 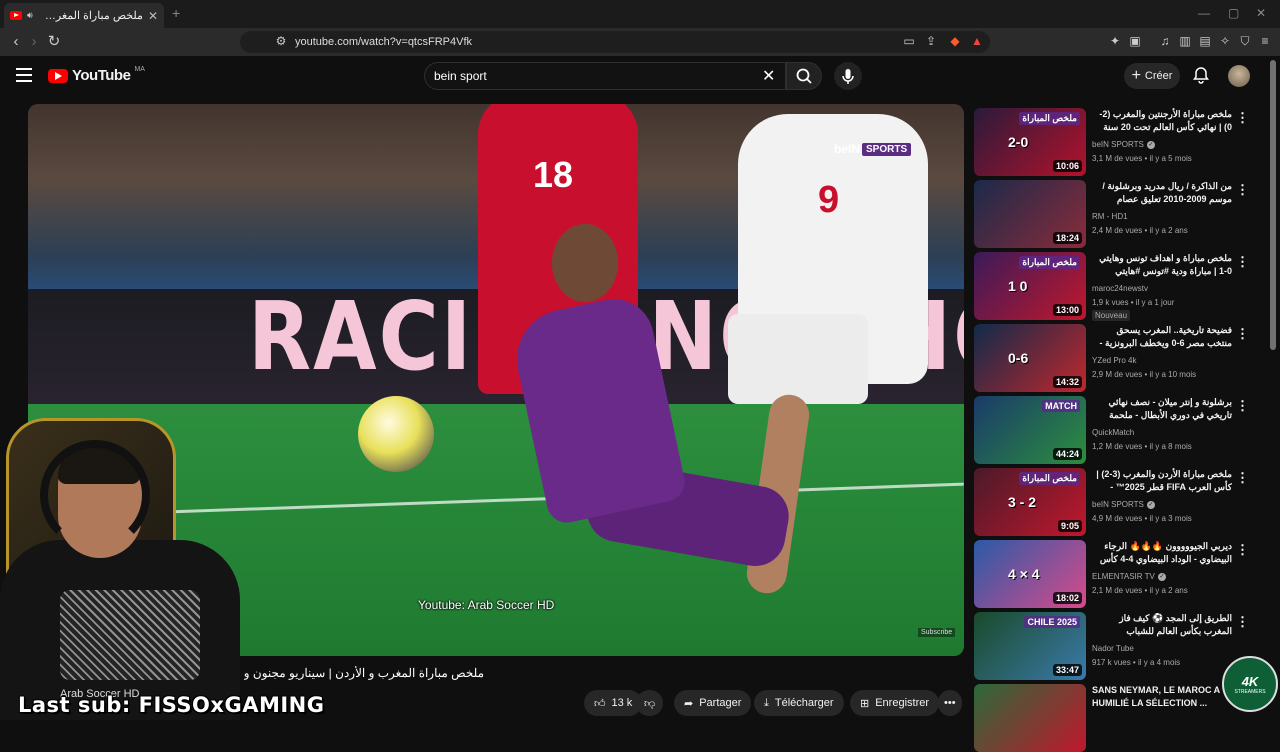 What do you see at coordinates (1245, 41) in the screenshot?
I see `vpn-icon: ⛉` at bounding box center [1245, 41].